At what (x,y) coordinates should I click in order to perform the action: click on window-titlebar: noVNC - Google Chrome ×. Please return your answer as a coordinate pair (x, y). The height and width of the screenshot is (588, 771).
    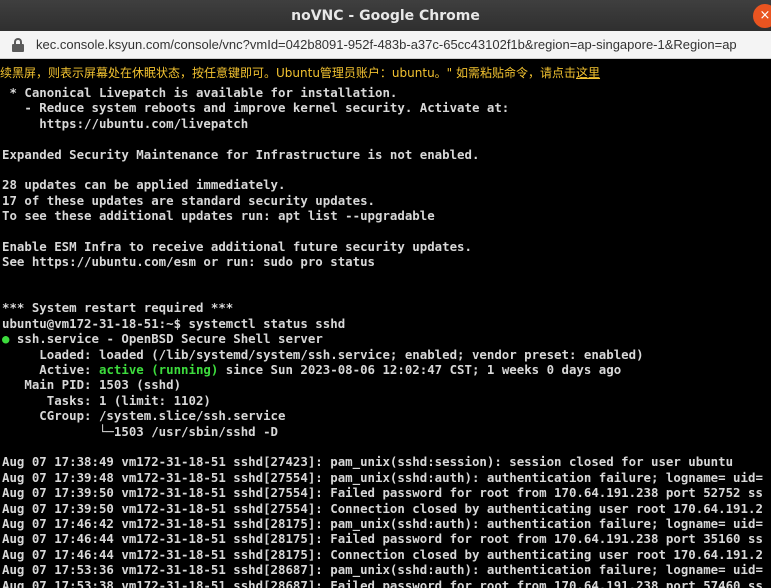
    Looking at the image, I should click on (385, 15).